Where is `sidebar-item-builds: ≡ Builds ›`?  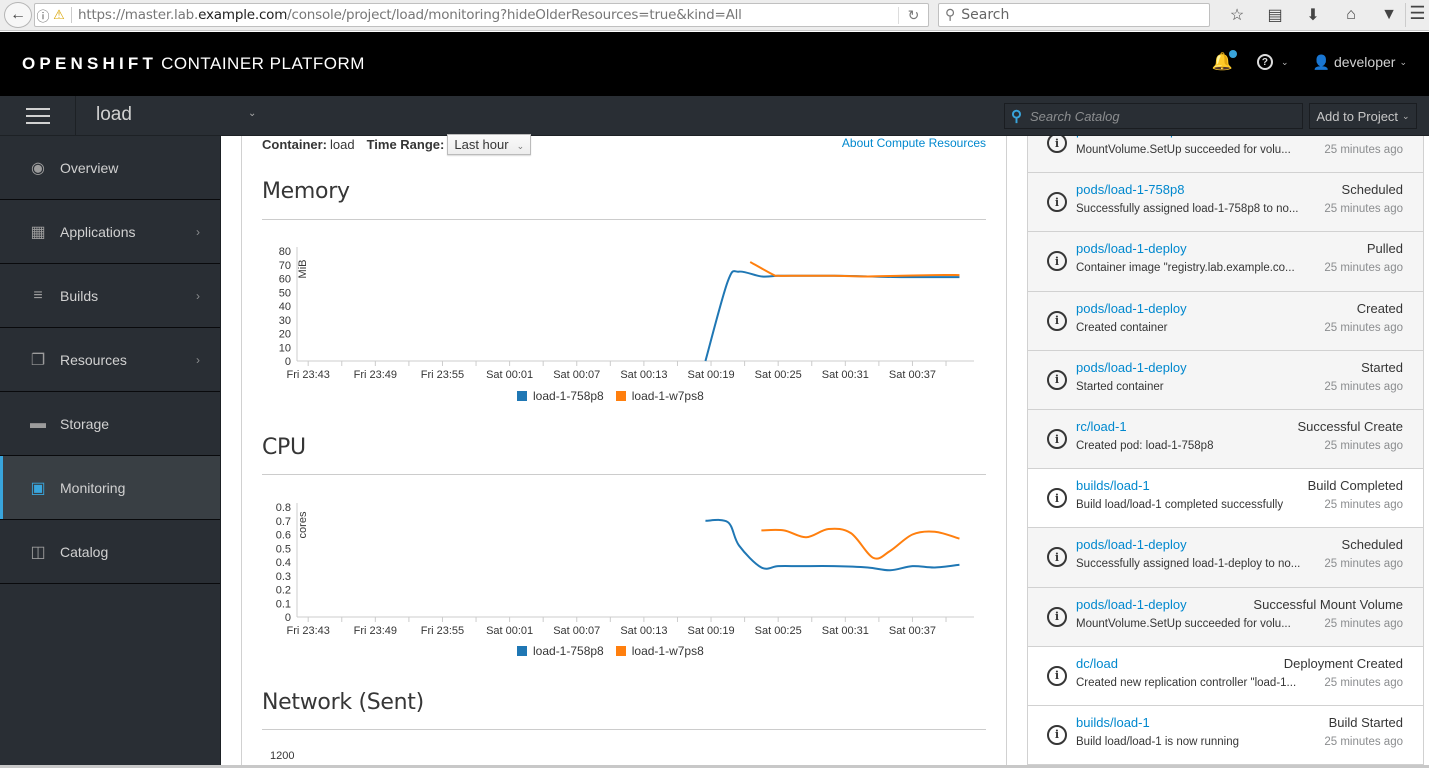 sidebar-item-builds: ≡ Builds › is located at coordinates (110, 296).